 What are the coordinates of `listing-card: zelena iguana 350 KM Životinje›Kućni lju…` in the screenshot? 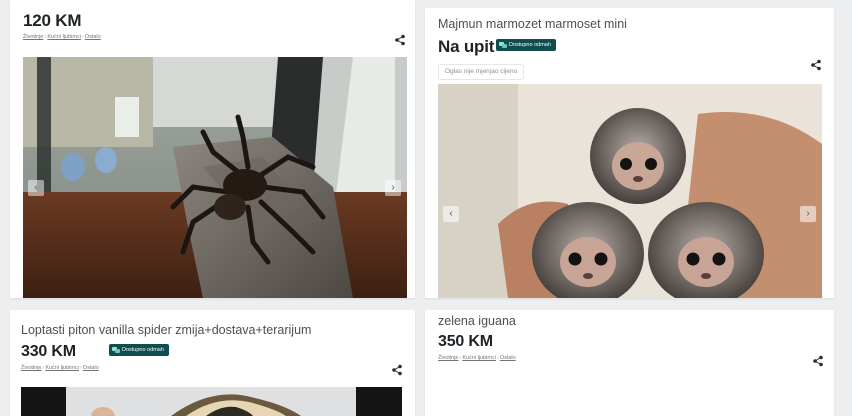 It's located at (629, 363).